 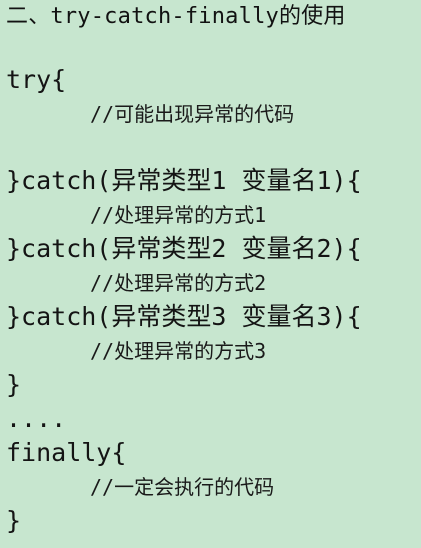 I want to click on code-line-catch-1: }catch(异常类型1 变量名1){, so click(x=184, y=180).